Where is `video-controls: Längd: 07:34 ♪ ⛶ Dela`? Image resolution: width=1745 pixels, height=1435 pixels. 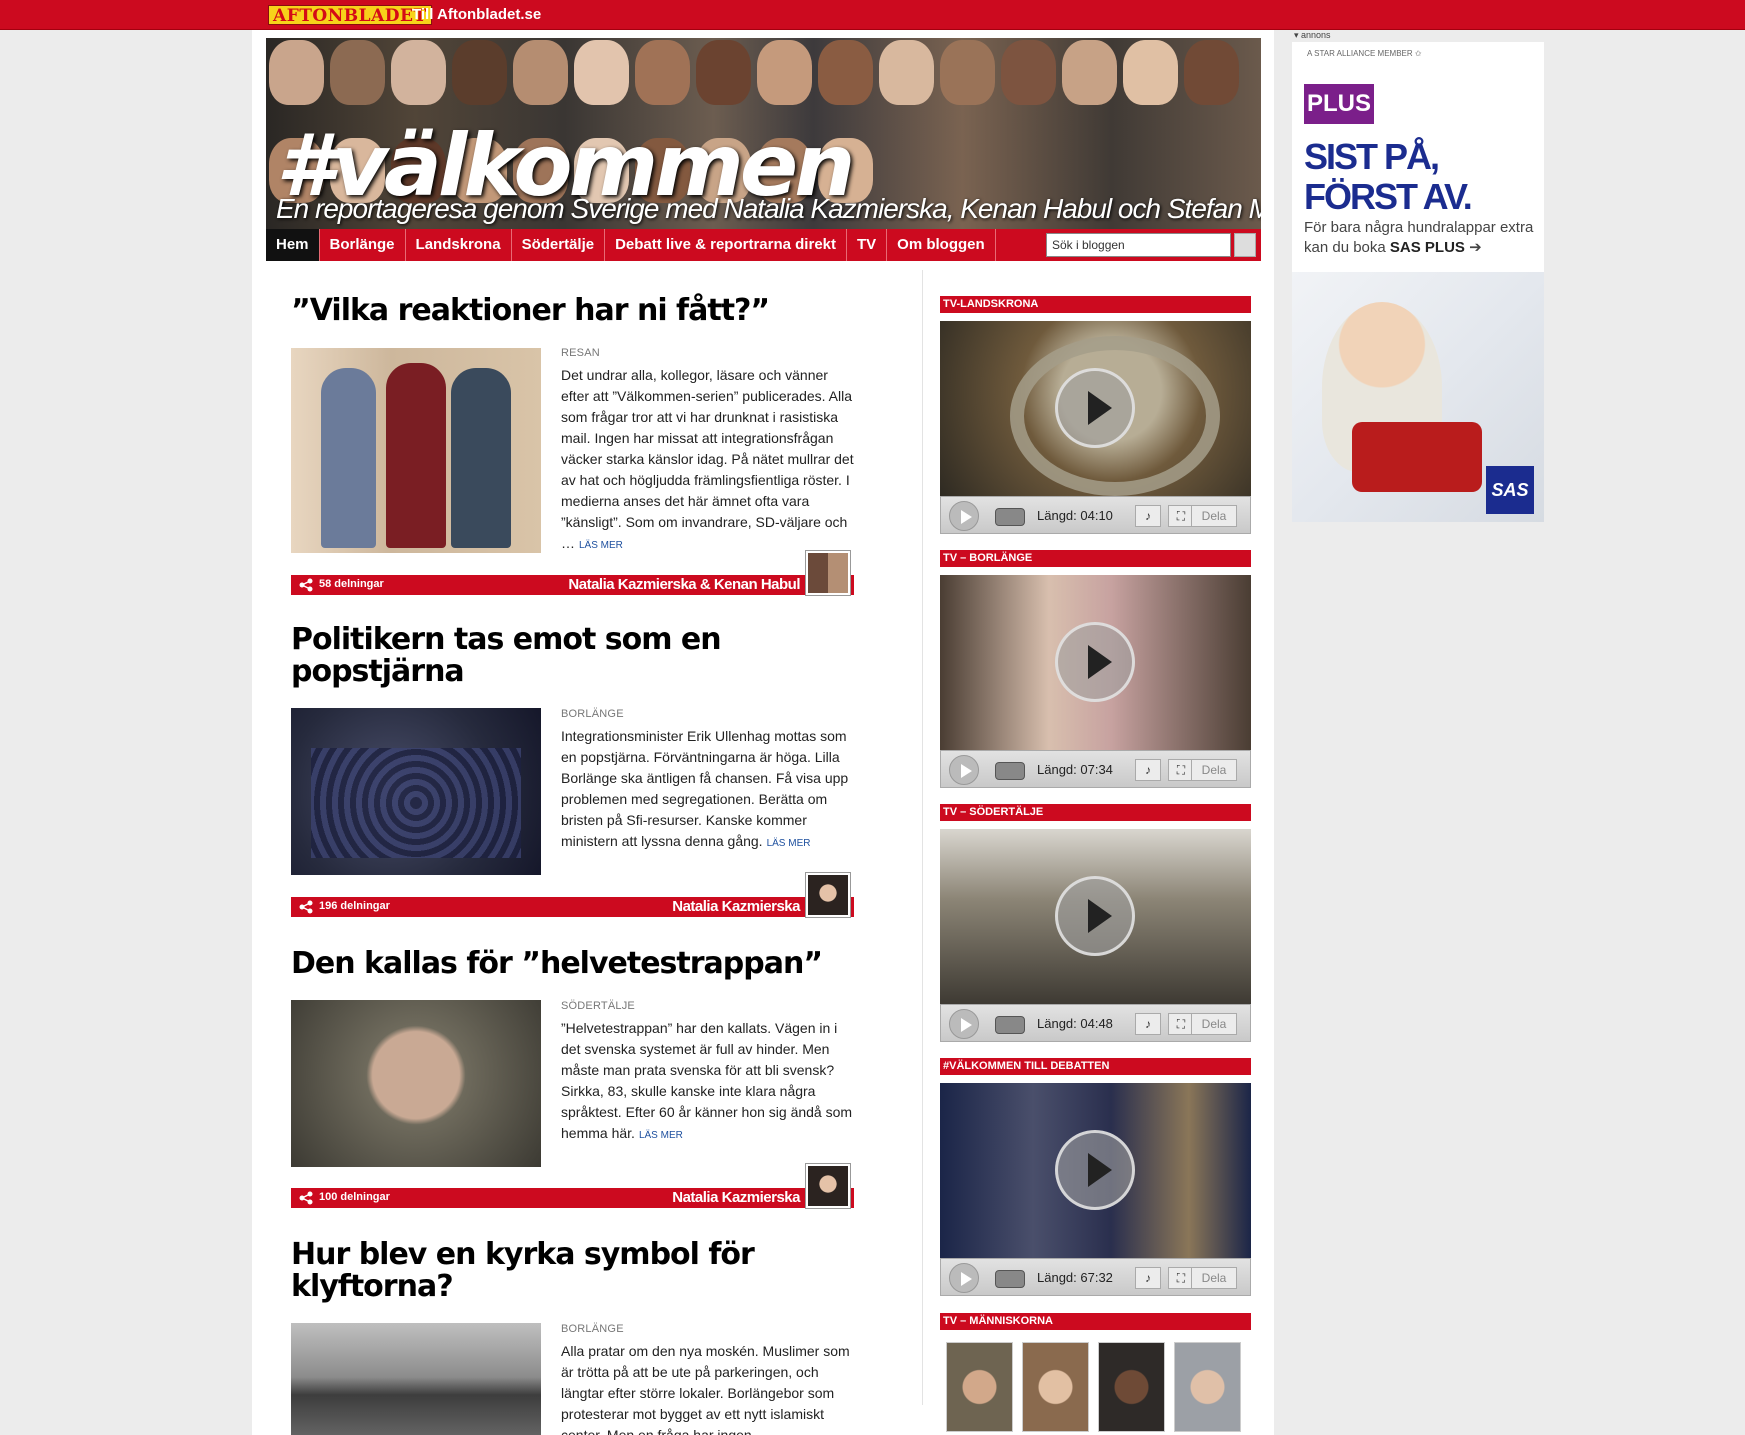 video-controls: Längd: 07:34 ♪ ⛶ Dela is located at coordinates (1095, 769).